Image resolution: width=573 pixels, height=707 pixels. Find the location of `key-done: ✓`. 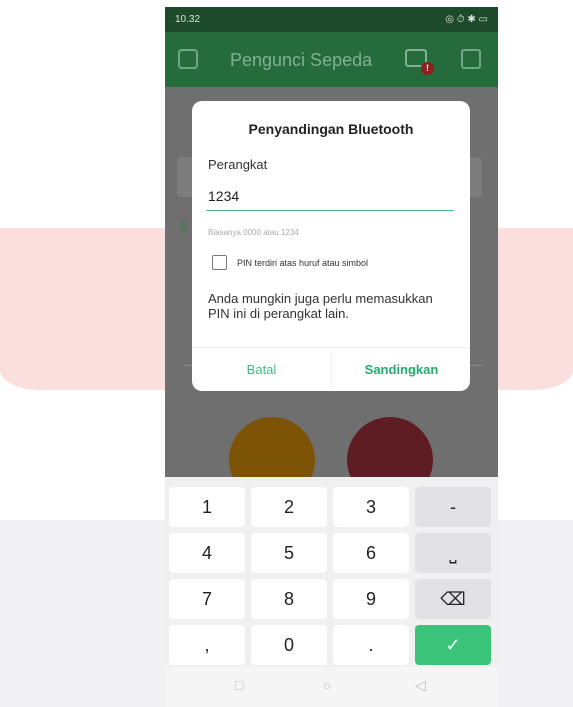

key-done: ✓ is located at coordinates (453, 645).